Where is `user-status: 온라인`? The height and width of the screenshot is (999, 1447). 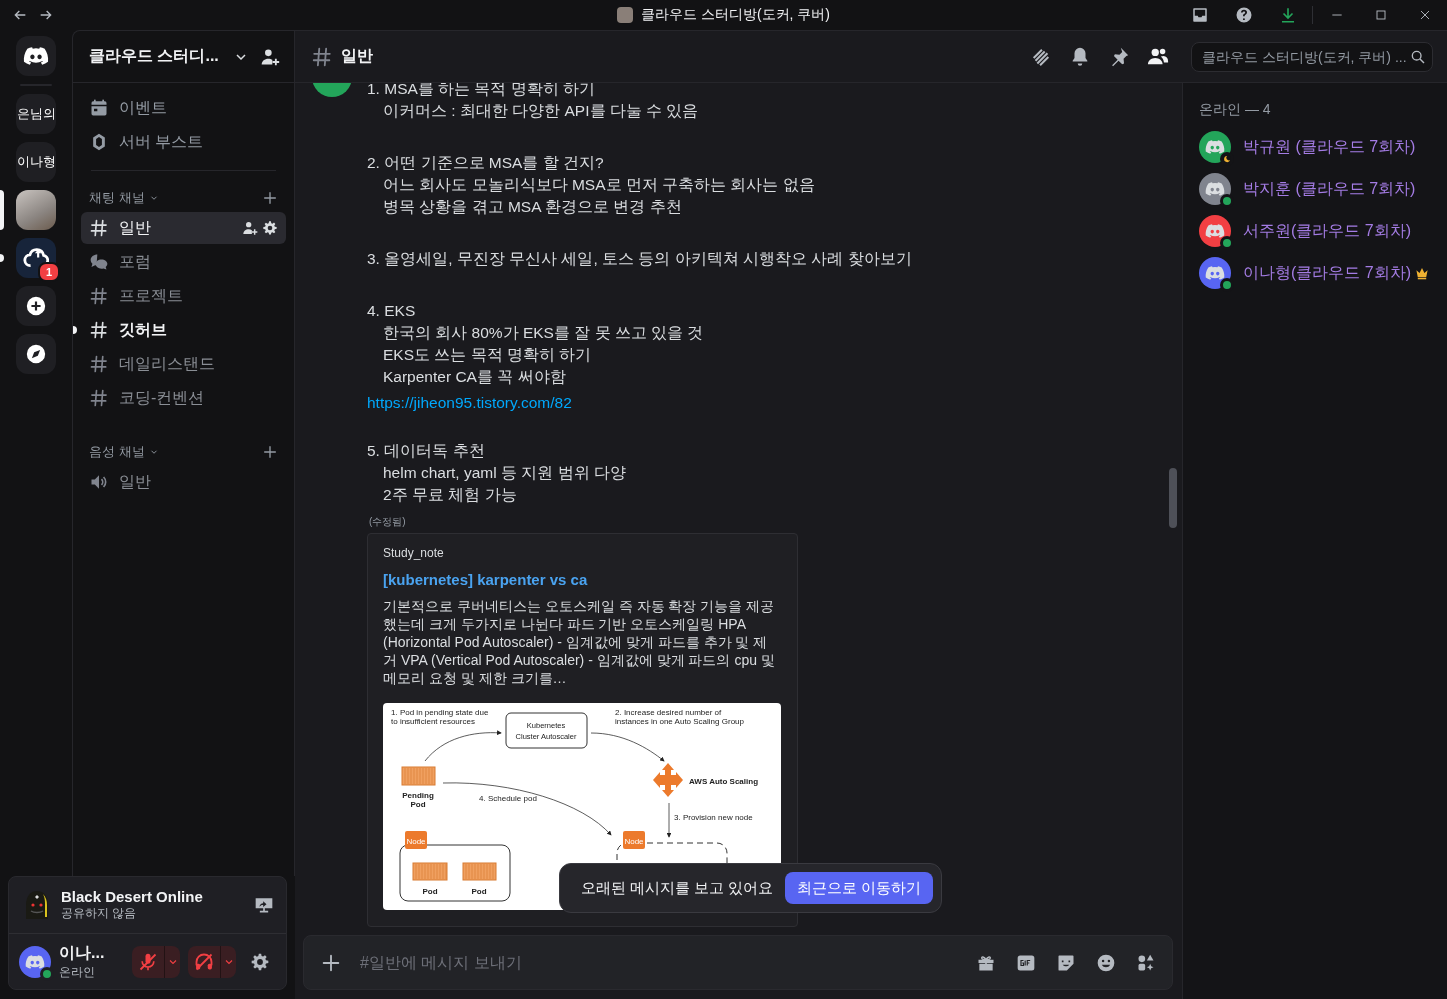 user-status: 온라인 is located at coordinates (77, 972).